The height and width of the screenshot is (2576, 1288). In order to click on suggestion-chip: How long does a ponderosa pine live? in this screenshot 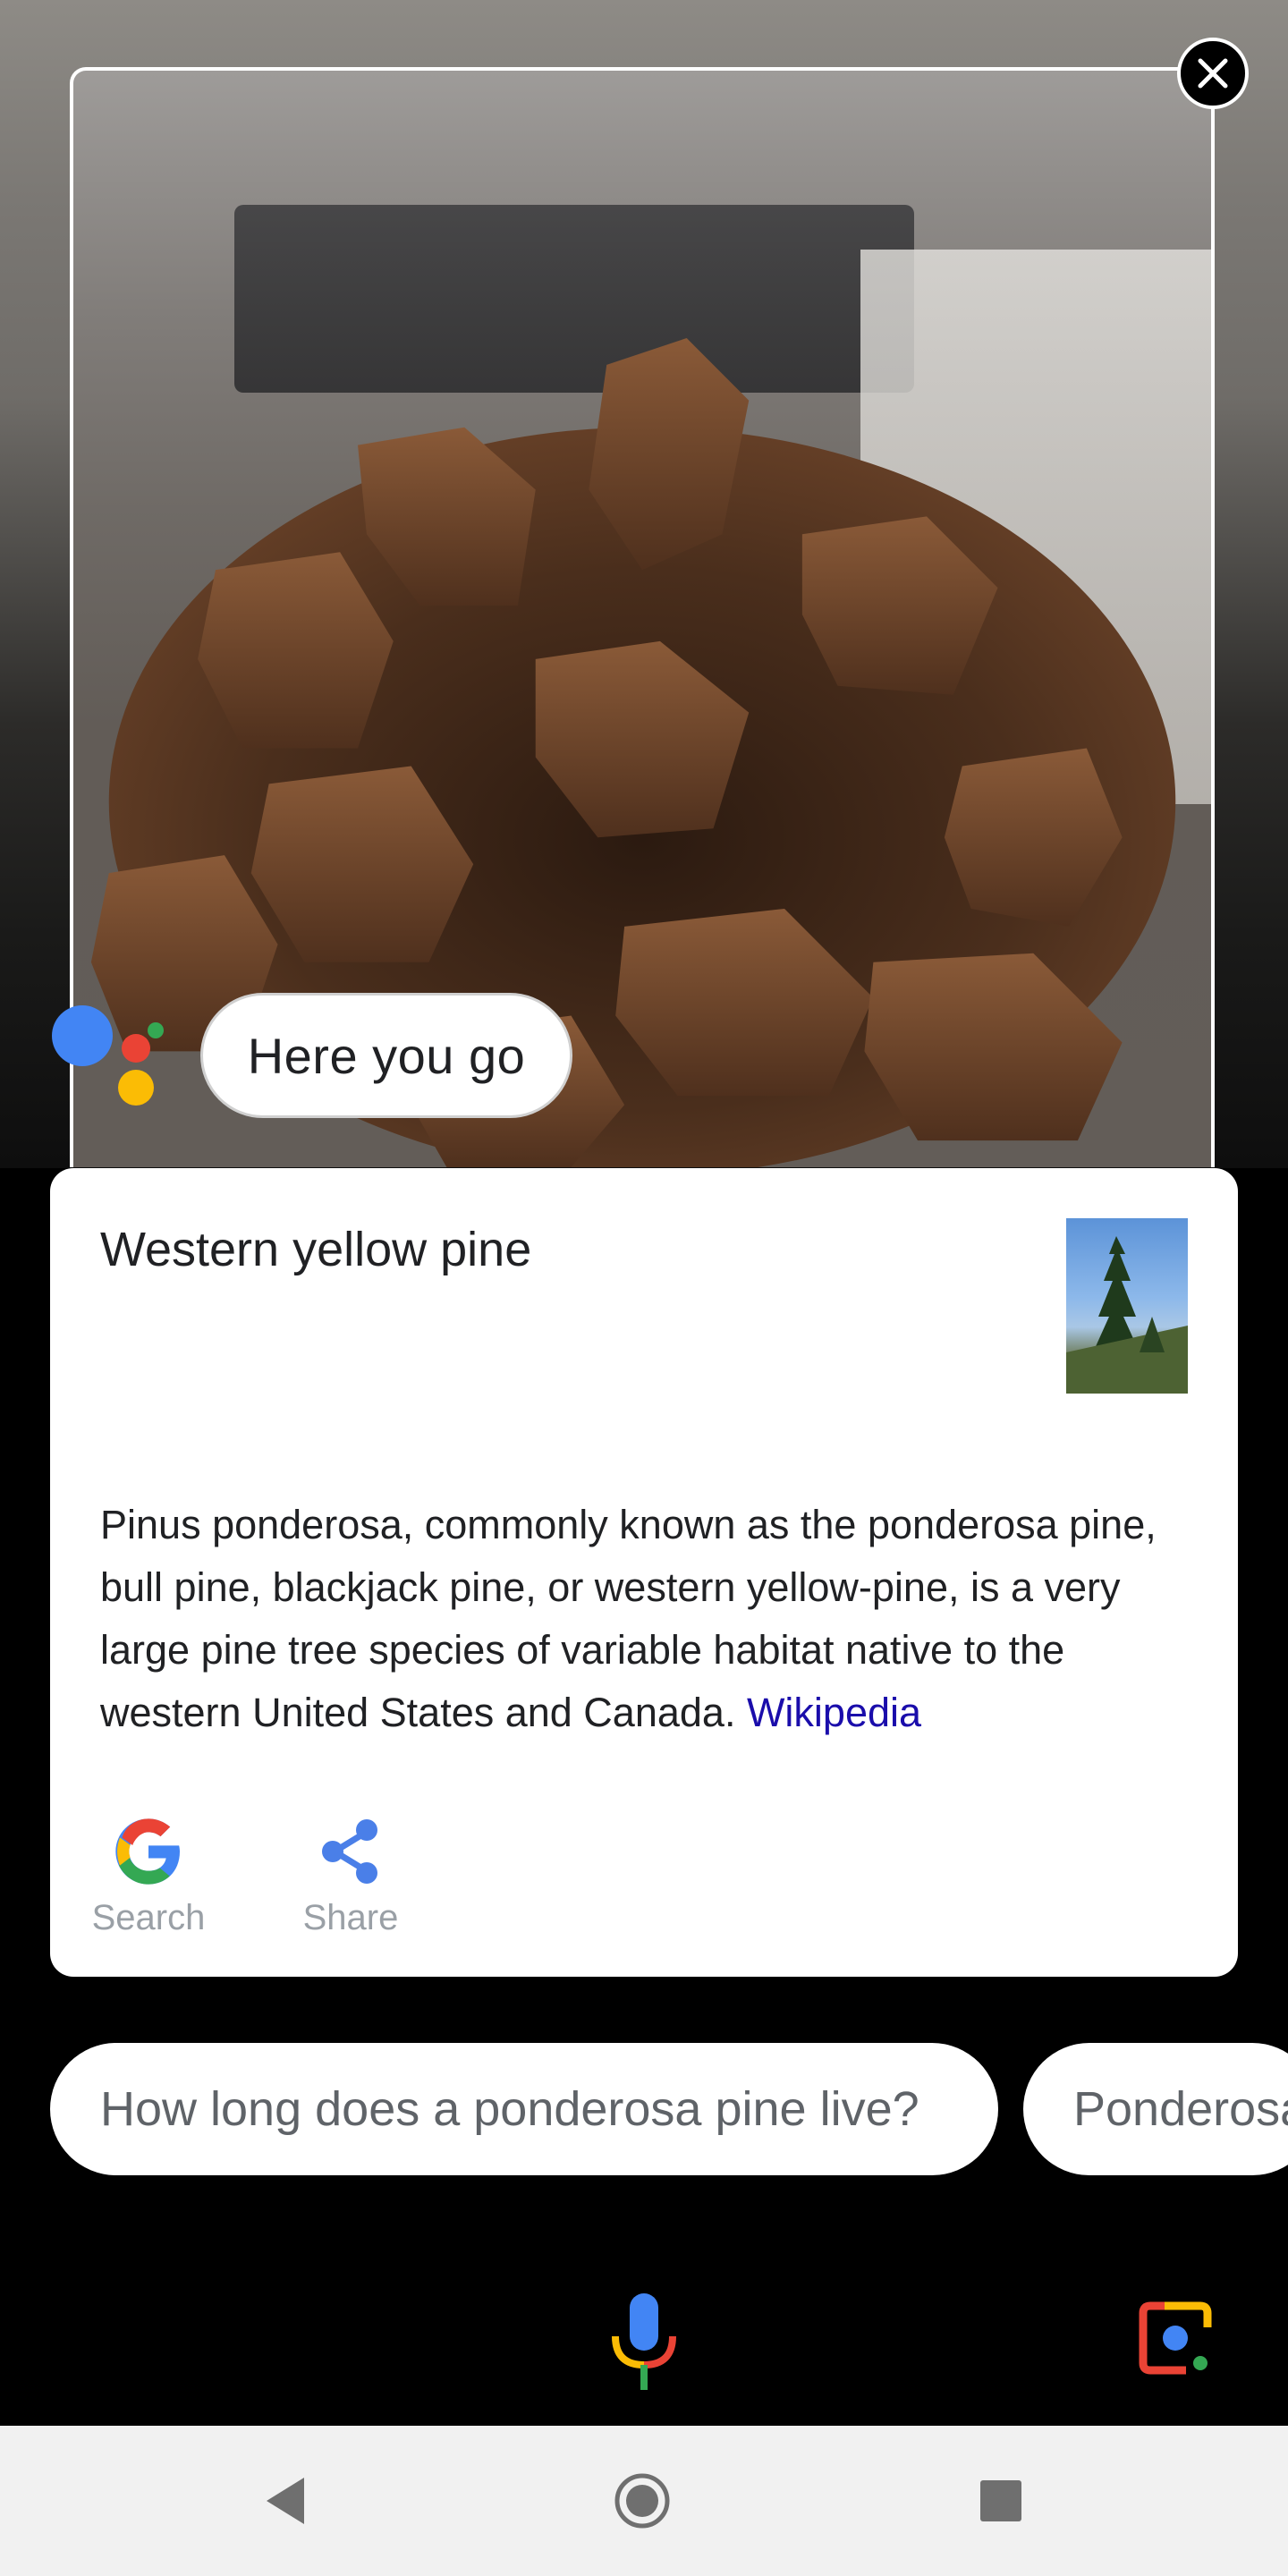, I will do `click(524, 2109)`.